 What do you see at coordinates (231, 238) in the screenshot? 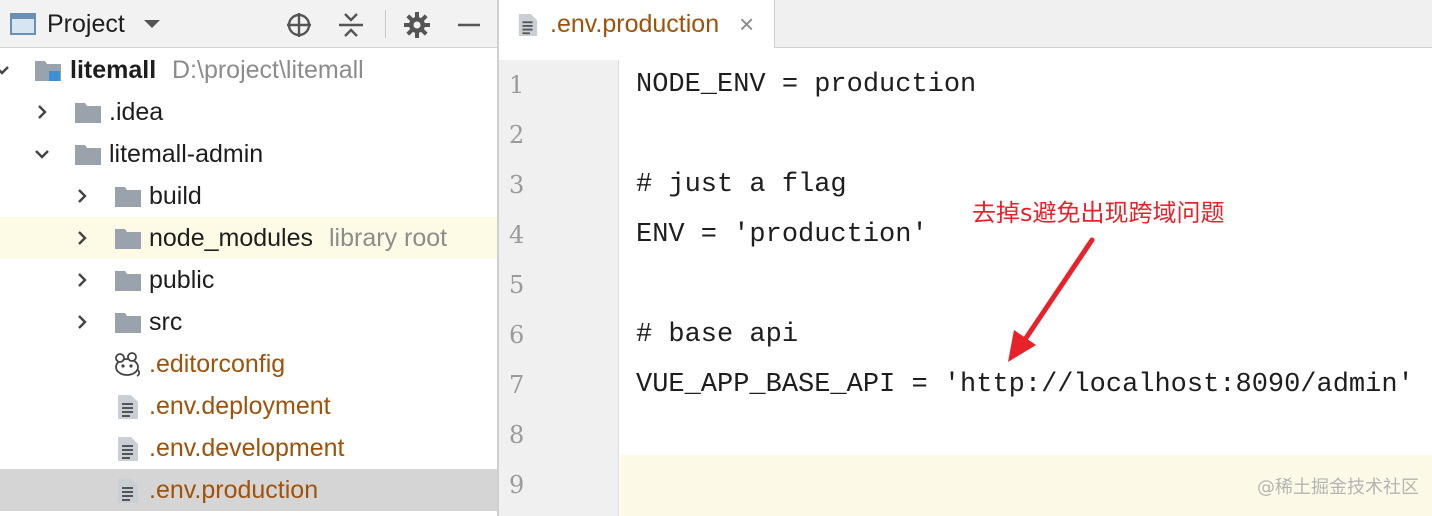
I see `tree-label: node_modules` at bounding box center [231, 238].